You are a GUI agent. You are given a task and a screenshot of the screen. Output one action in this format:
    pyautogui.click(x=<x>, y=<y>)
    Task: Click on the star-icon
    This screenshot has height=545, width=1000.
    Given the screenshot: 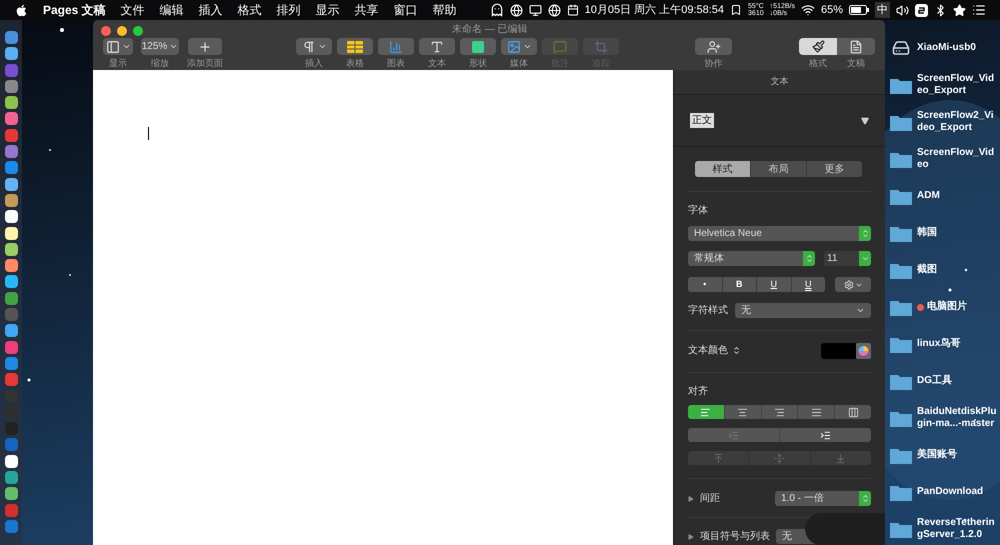 What is the action you would take?
    pyautogui.click(x=959, y=10)
    